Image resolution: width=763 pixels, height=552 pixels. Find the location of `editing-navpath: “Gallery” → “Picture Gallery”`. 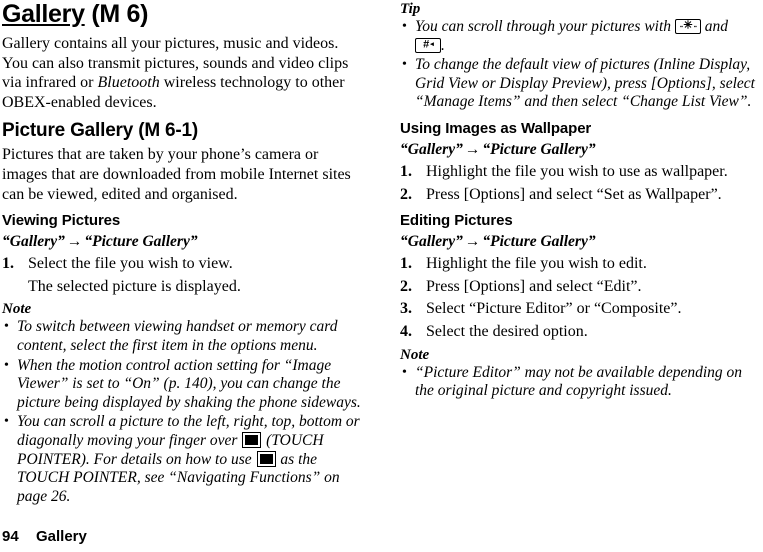

editing-navpath: “Gallery” → “Picture Gallery” is located at coordinates (581, 242).